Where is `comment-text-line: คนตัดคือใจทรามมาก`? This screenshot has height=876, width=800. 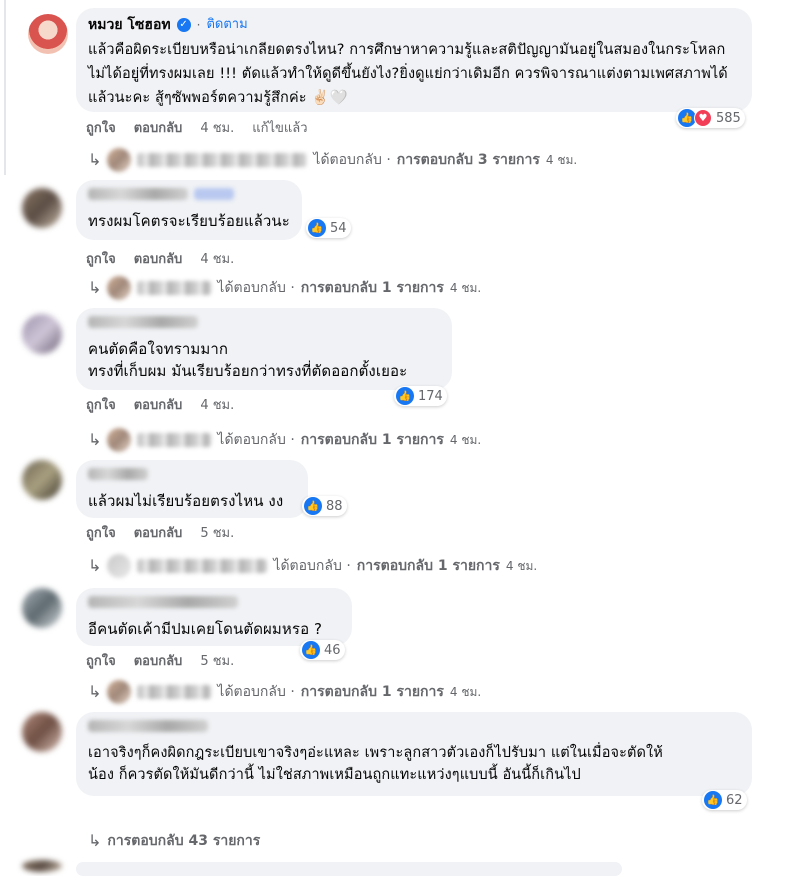
comment-text-line: คนตัดคือใจทรามมาก is located at coordinates (158, 349).